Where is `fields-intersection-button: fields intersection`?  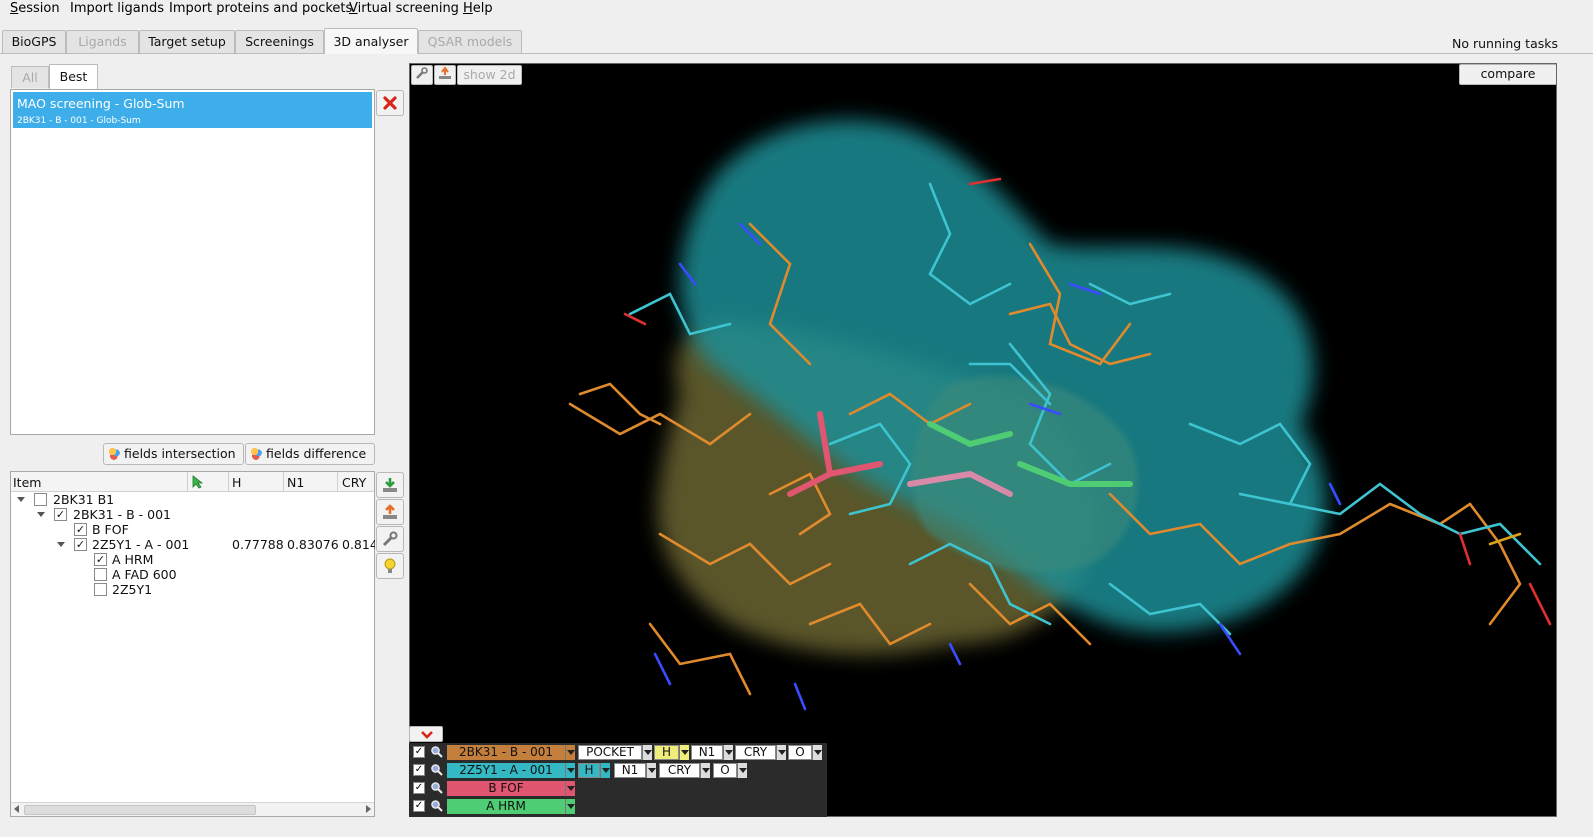 fields-intersection-button: fields intersection is located at coordinates (173, 454).